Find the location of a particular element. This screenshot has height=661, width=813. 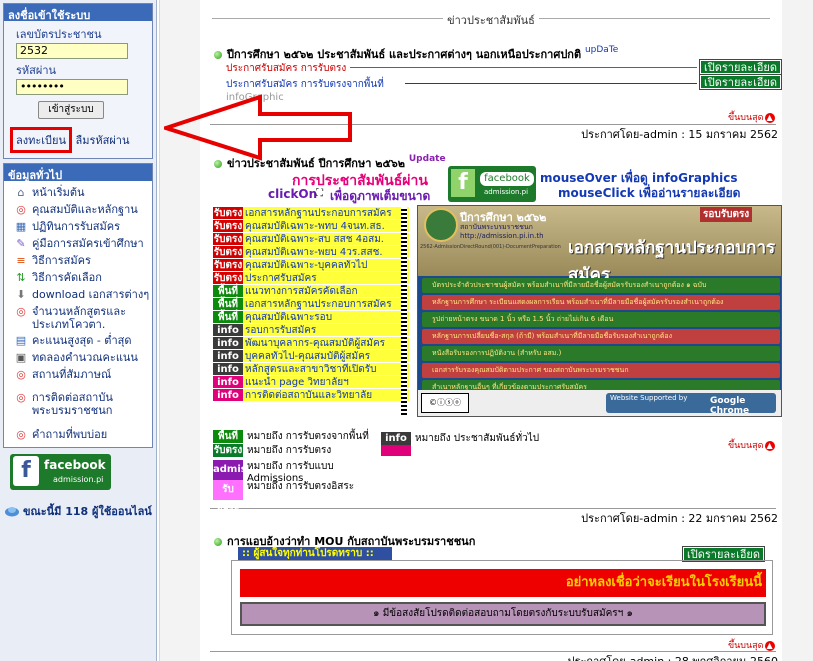

row-link: คุณสมบัติเฉพาะ-พทบ 4จนท.สธ. is located at coordinates (326, 226).